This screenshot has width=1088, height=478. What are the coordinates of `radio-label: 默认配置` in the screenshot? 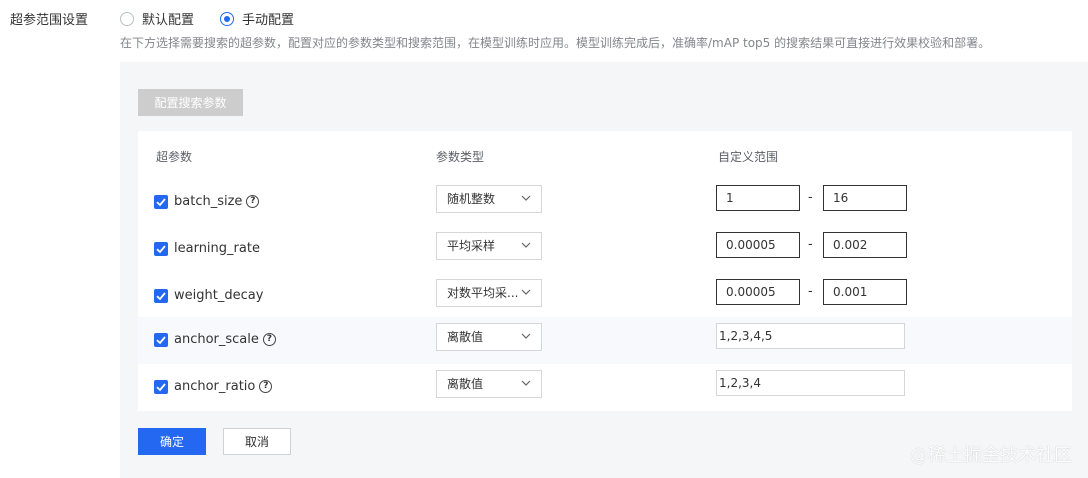 It's located at (168, 20).